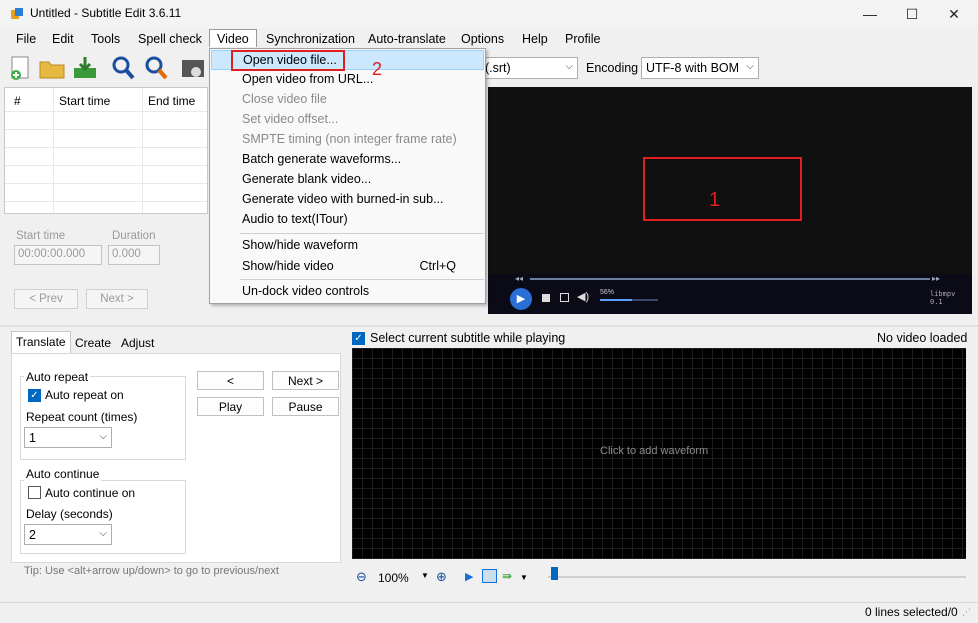 This screenshot has height=623, width=978. I want to click on find-icon, so click(123, 68).